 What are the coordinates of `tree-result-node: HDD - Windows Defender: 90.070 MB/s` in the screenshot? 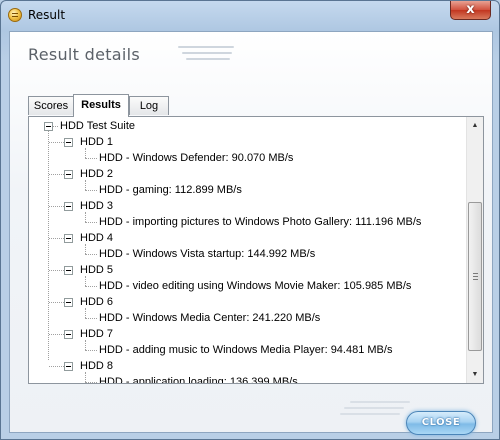 It's located at (196, 158).